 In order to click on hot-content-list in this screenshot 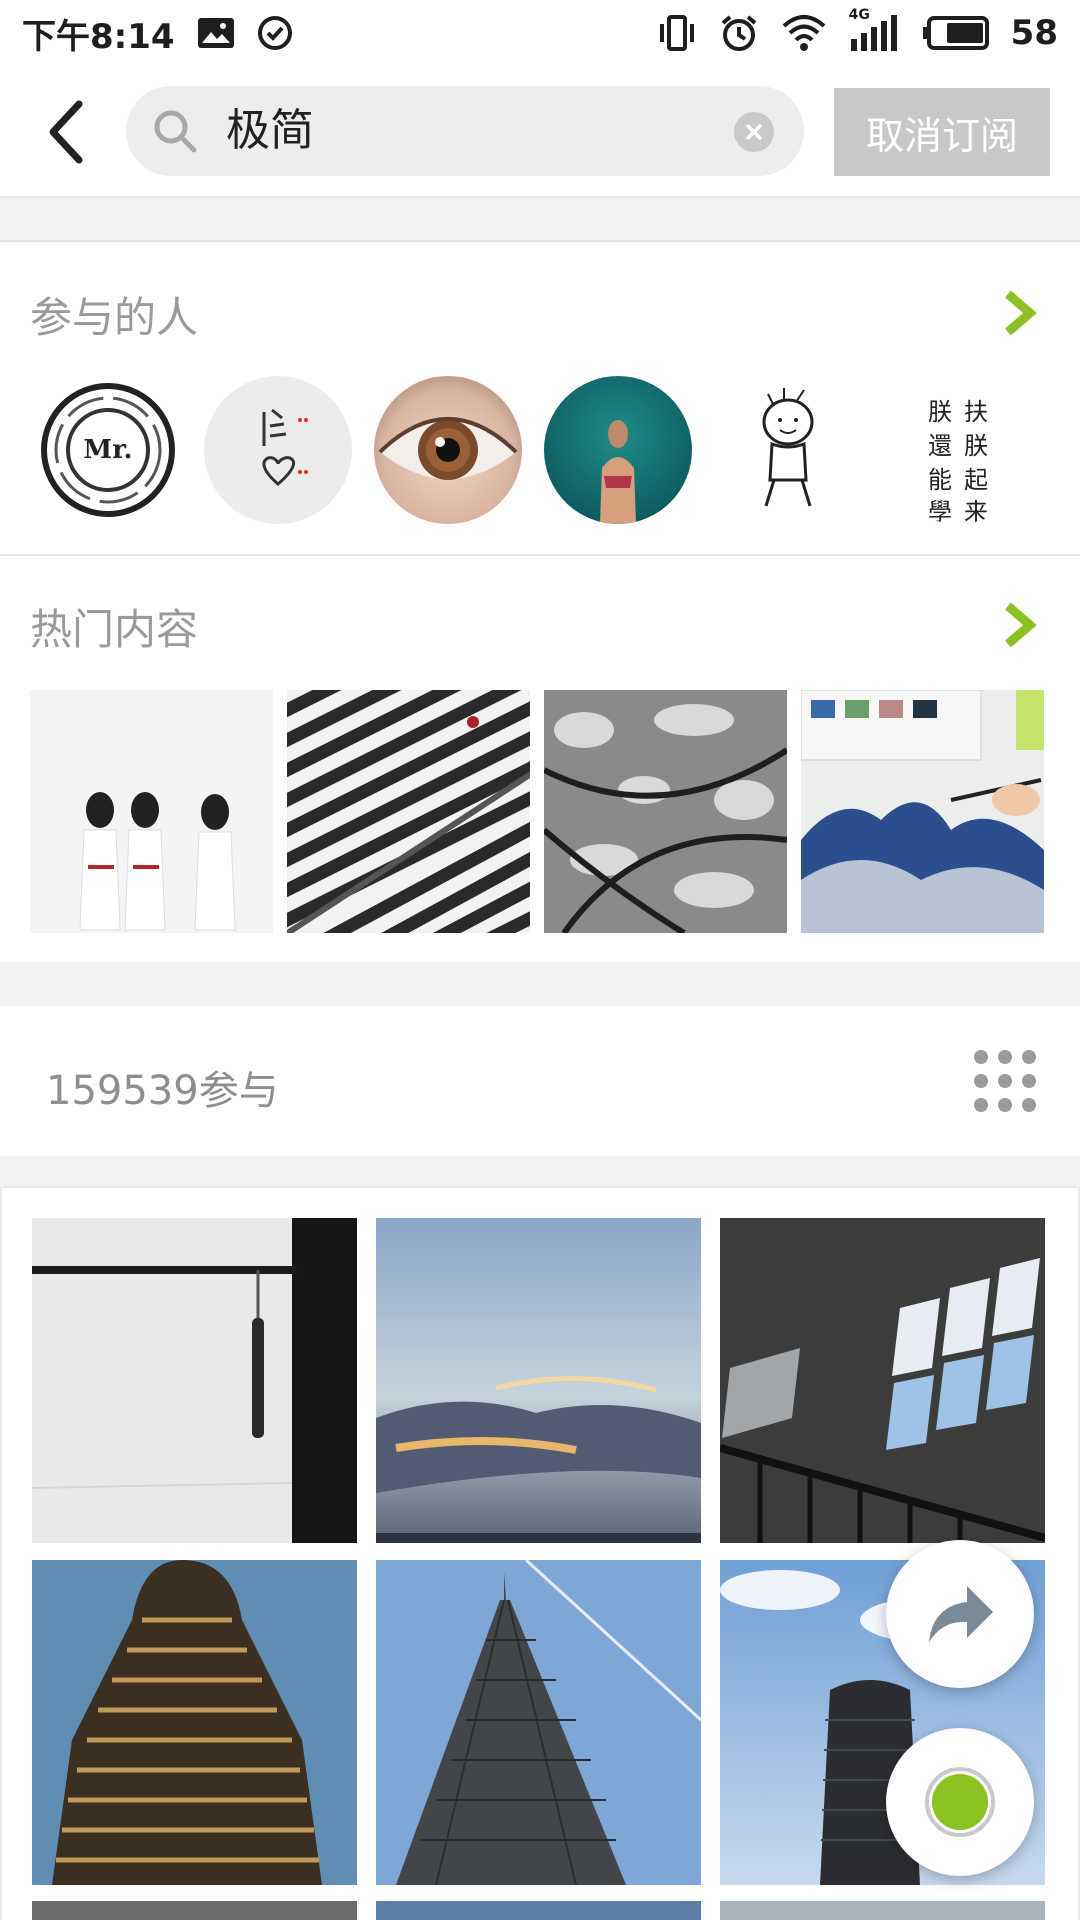, I will do `click(537, 811)`.